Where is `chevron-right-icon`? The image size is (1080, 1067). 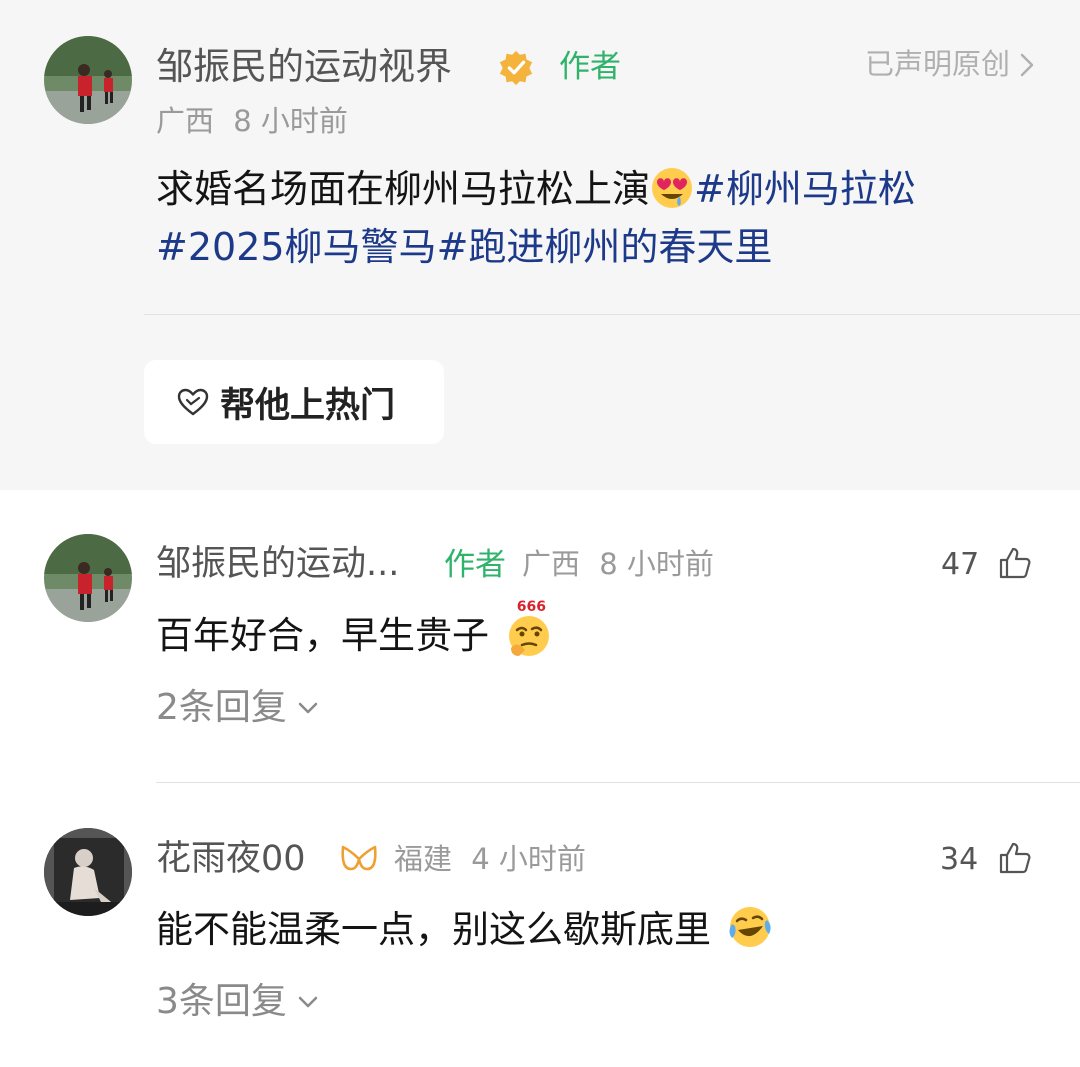 chevron-right-icon is located at coordinates (1027, 64).